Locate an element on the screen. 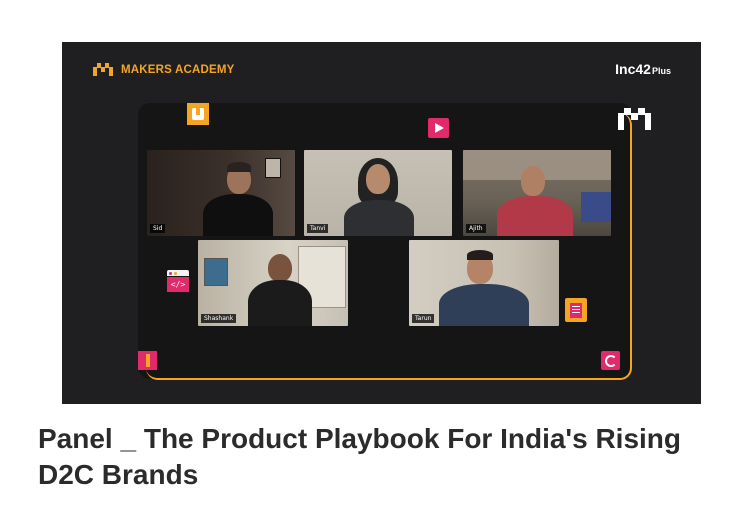 The image size is (752, 527). participant-name: Tarun is located at coordinates (423, 318).